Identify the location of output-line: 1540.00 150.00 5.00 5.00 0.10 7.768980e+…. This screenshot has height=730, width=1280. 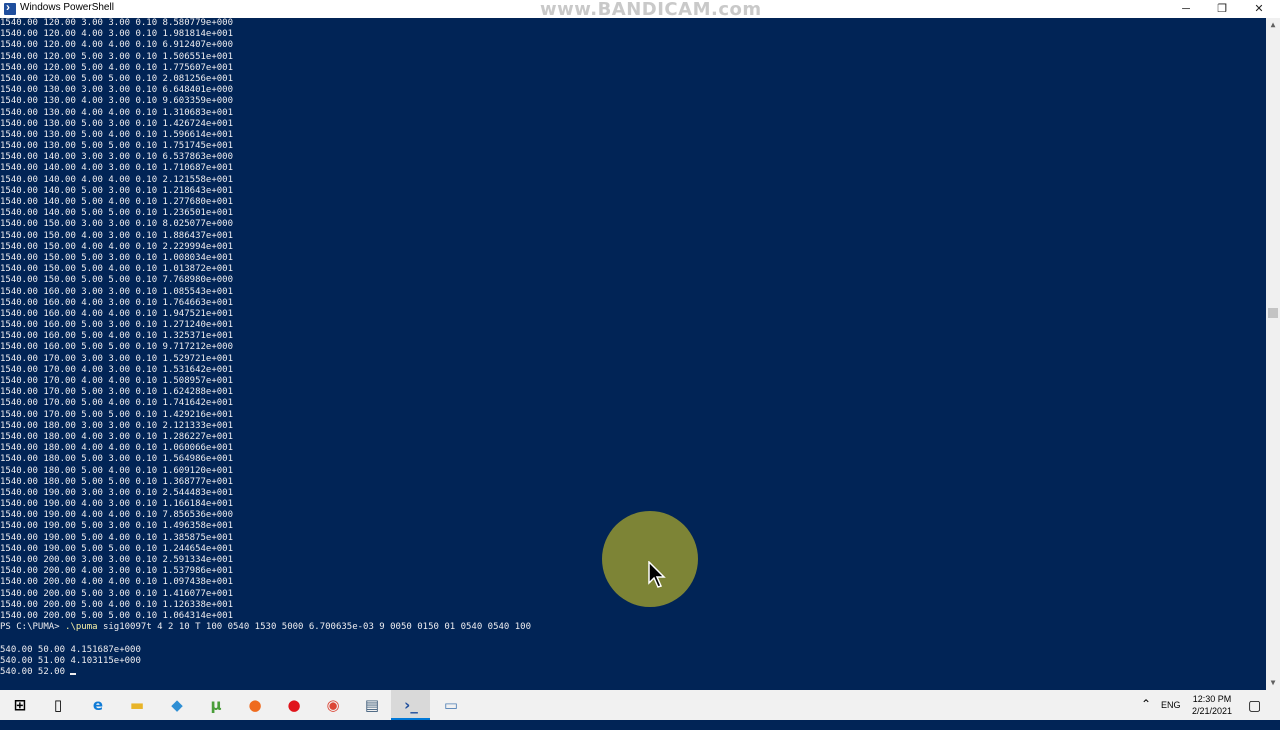
(116, 280).